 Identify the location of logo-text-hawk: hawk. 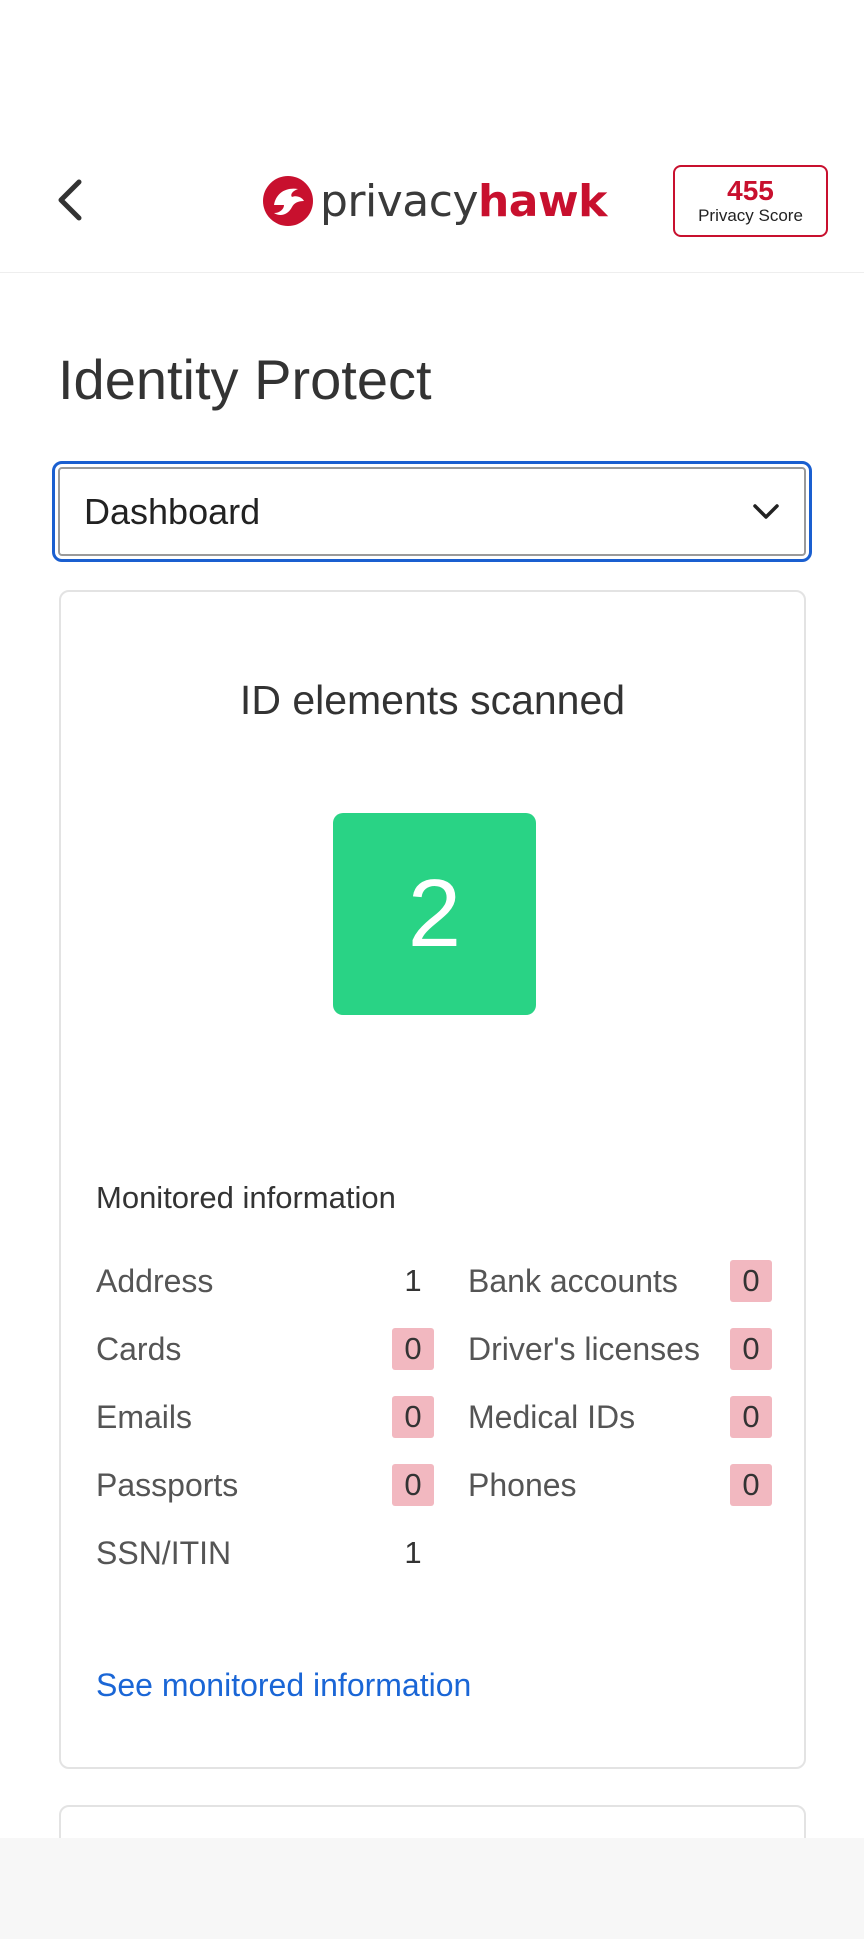
(542, 201).